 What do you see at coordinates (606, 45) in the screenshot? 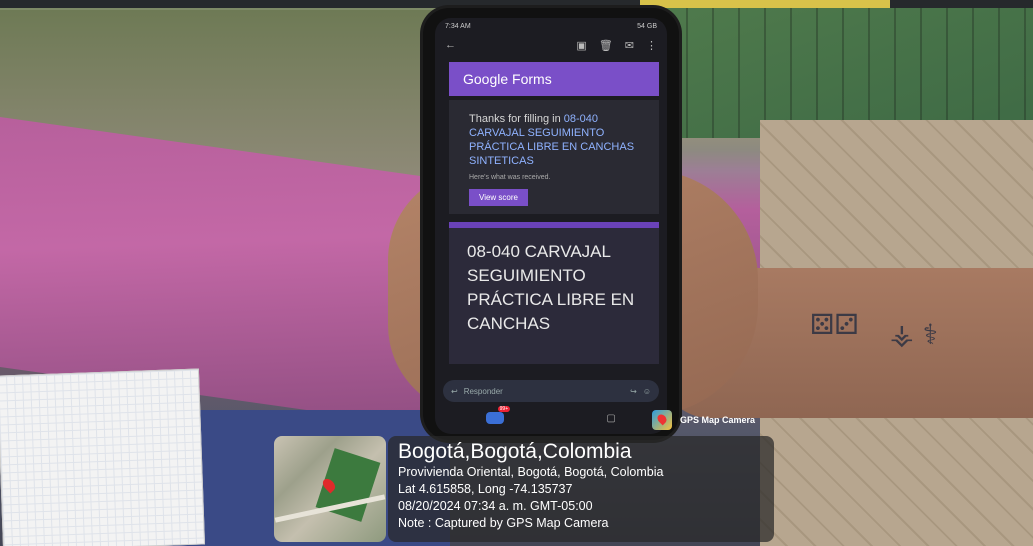
I see `trash-icon: 🗑` at bounding box center [606, 45].